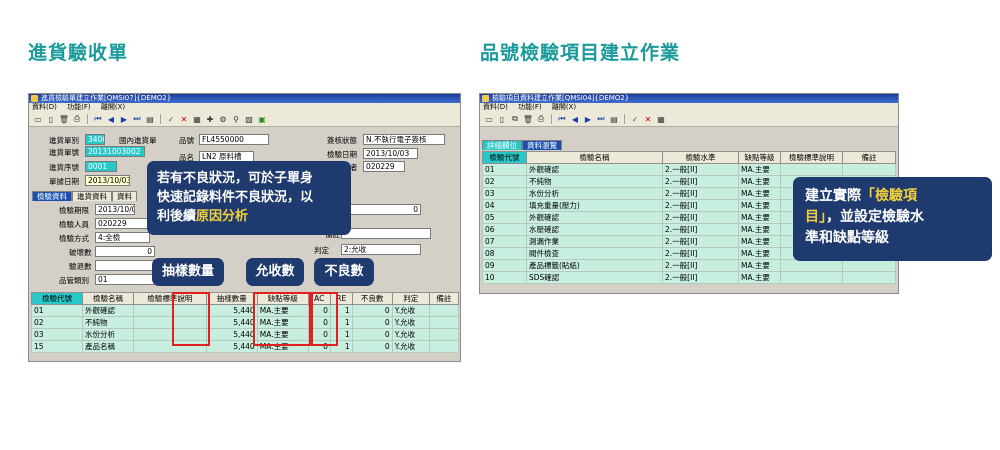 This screenshot has height=450, width=1000. What do you see at coordinates (504, 217) in the screenshot?
I see `table-cell: 05` at bounding box center [504, 217].